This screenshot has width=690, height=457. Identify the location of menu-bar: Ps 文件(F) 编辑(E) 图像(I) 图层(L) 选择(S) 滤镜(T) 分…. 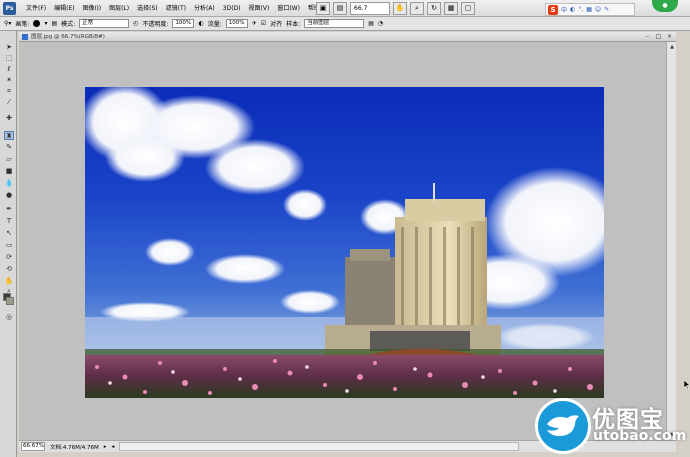
(345, 8).